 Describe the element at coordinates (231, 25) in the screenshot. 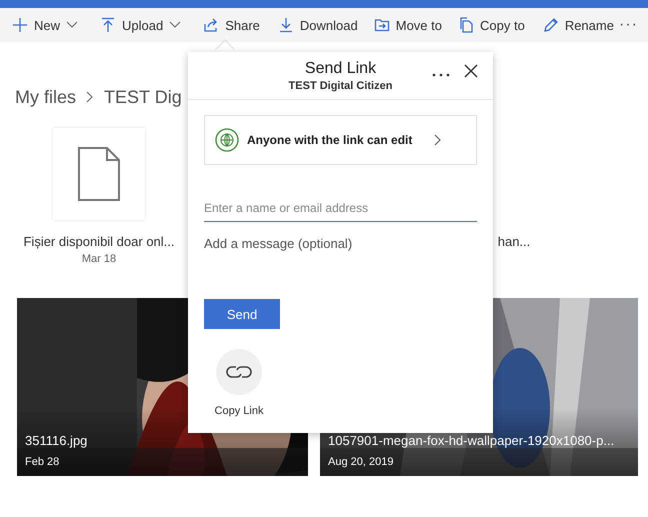

I see `toolbar-button: Share` at that location.